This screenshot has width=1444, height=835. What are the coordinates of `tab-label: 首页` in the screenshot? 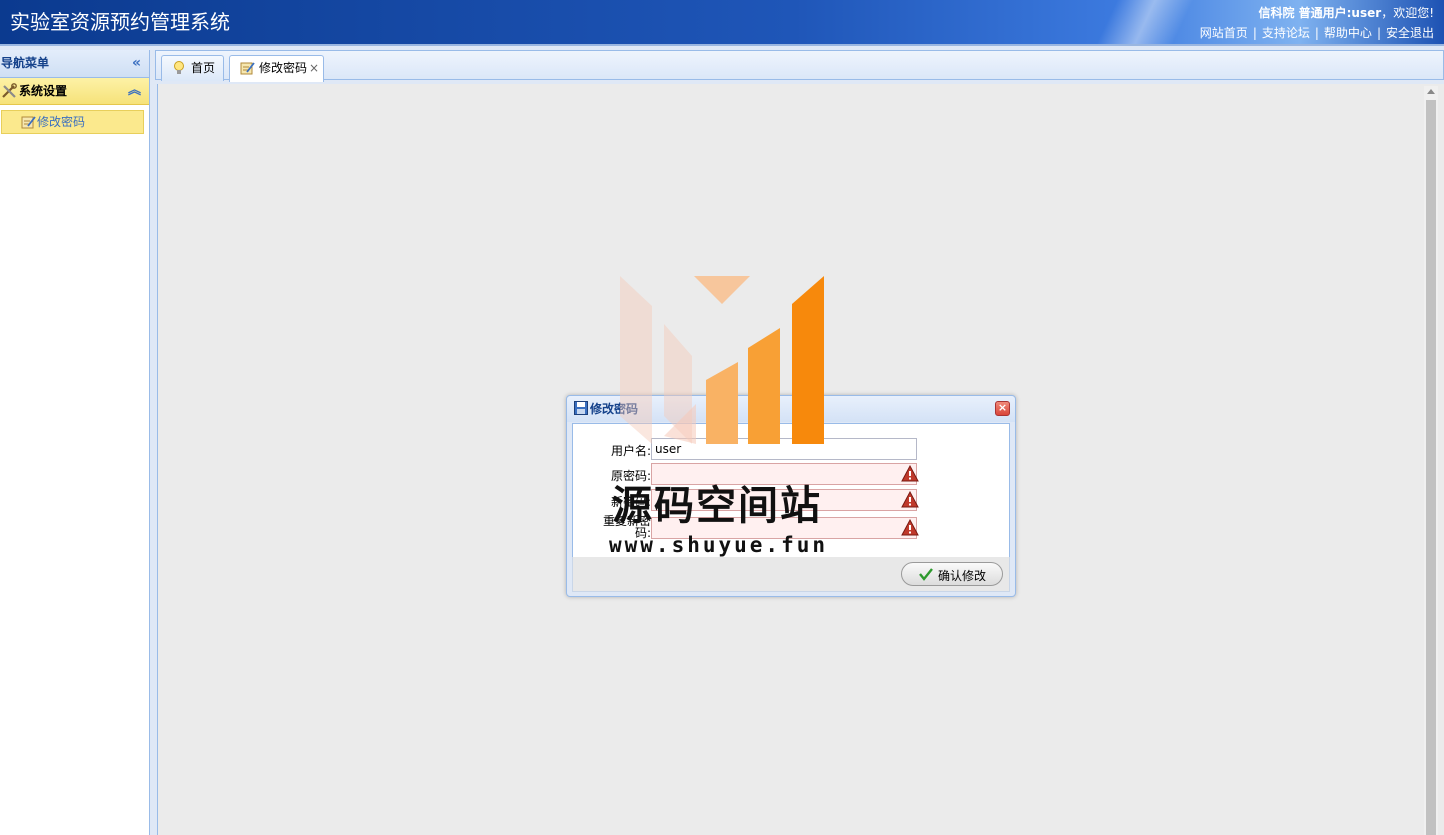 It's located at (203, 68).